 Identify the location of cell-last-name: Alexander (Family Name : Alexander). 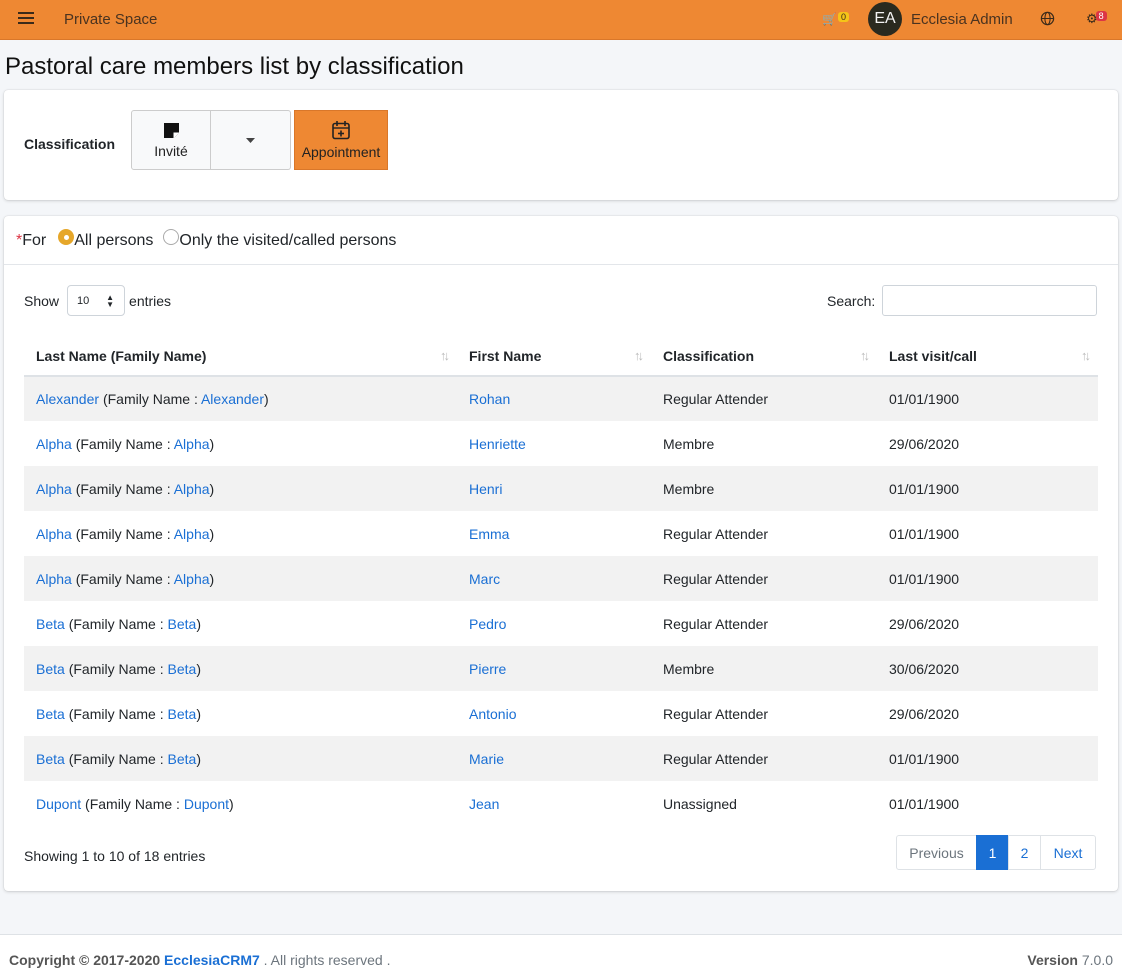
(240, 398).